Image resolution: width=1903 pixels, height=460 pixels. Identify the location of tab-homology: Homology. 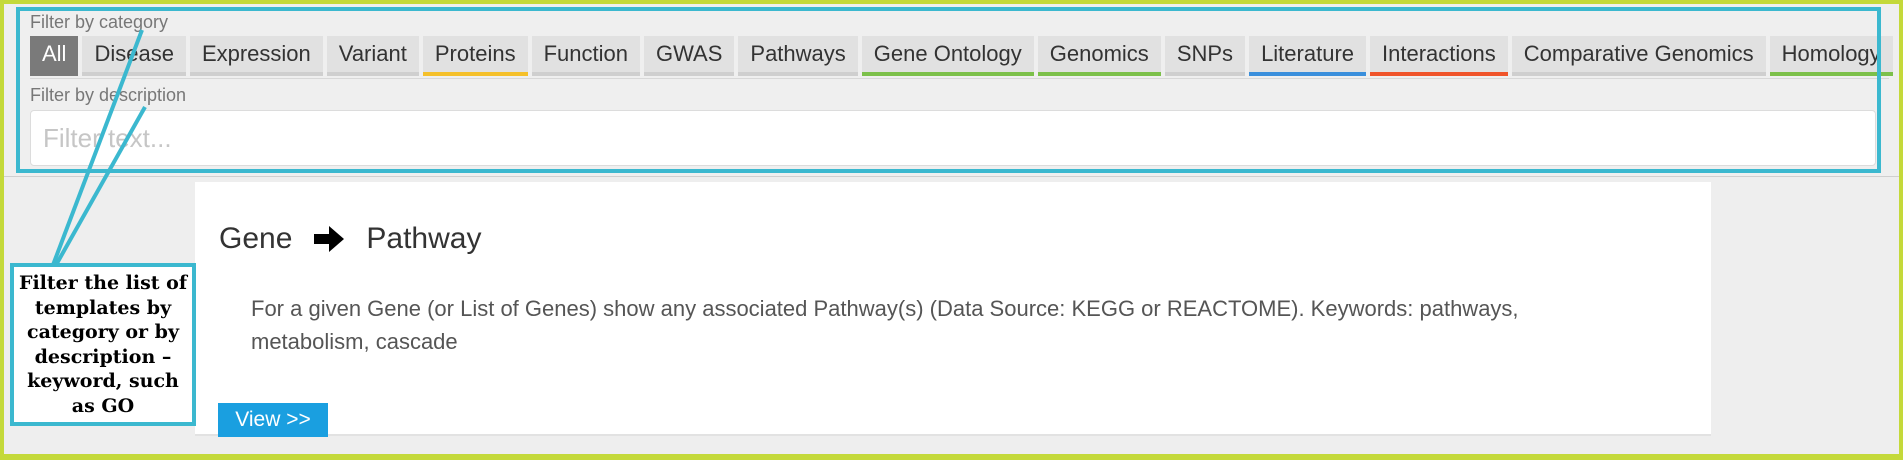
(1831, 56).